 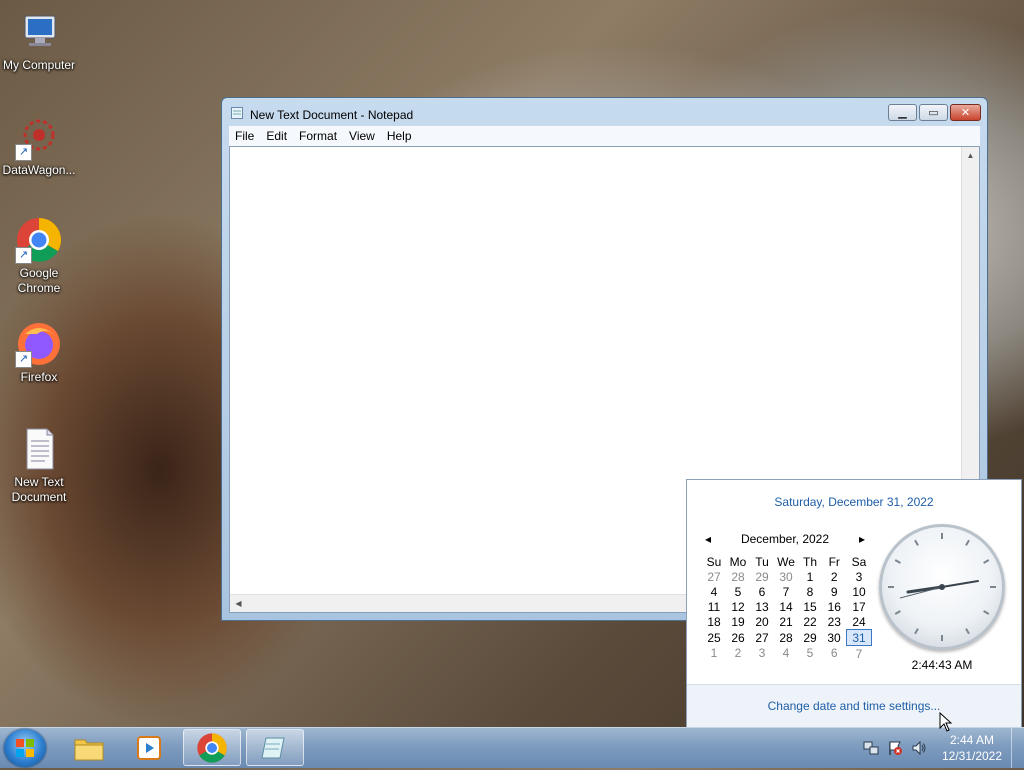 What do you see at coordinates (786, 561) in the screenshot?
I see `weekday-header: We` at bounding box center [786, 561].